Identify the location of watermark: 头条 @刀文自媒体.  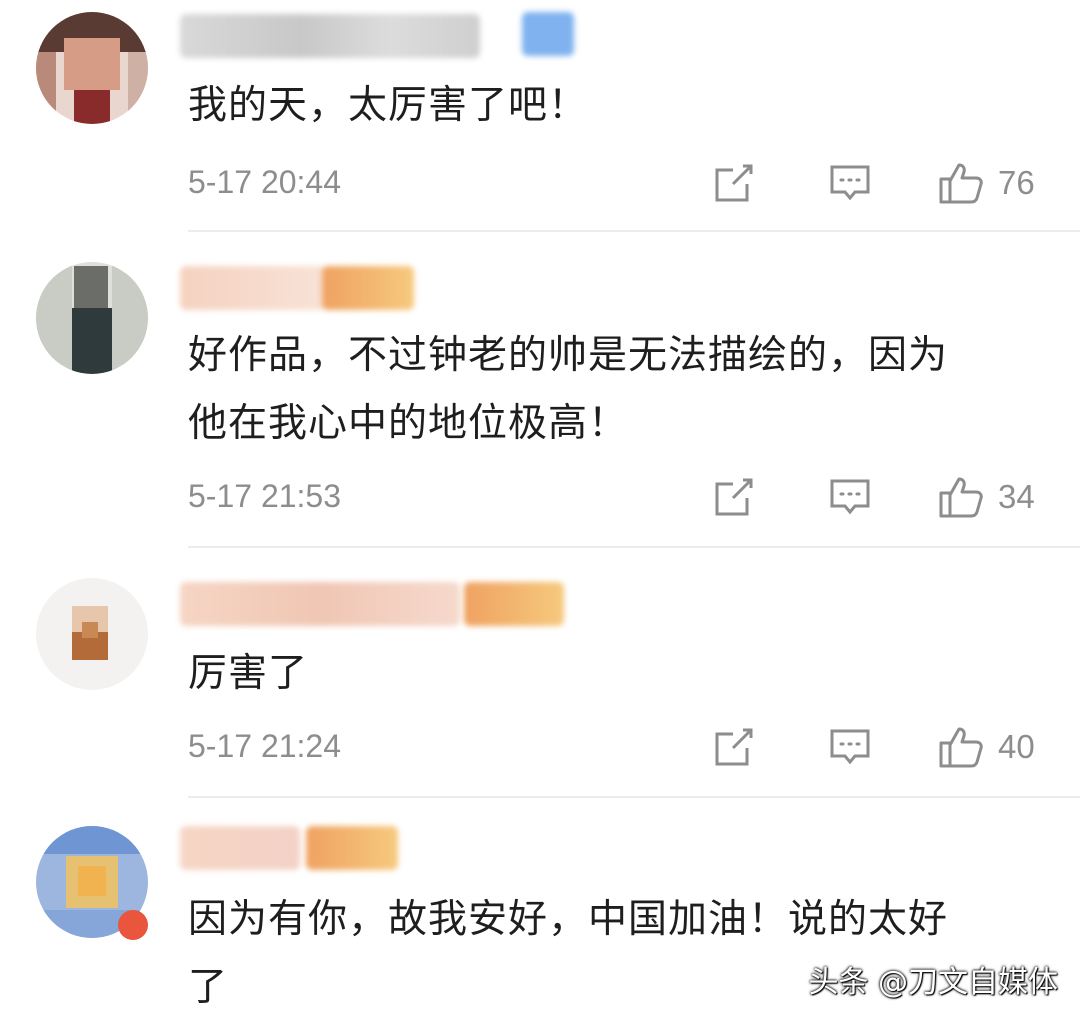
(933, 982).